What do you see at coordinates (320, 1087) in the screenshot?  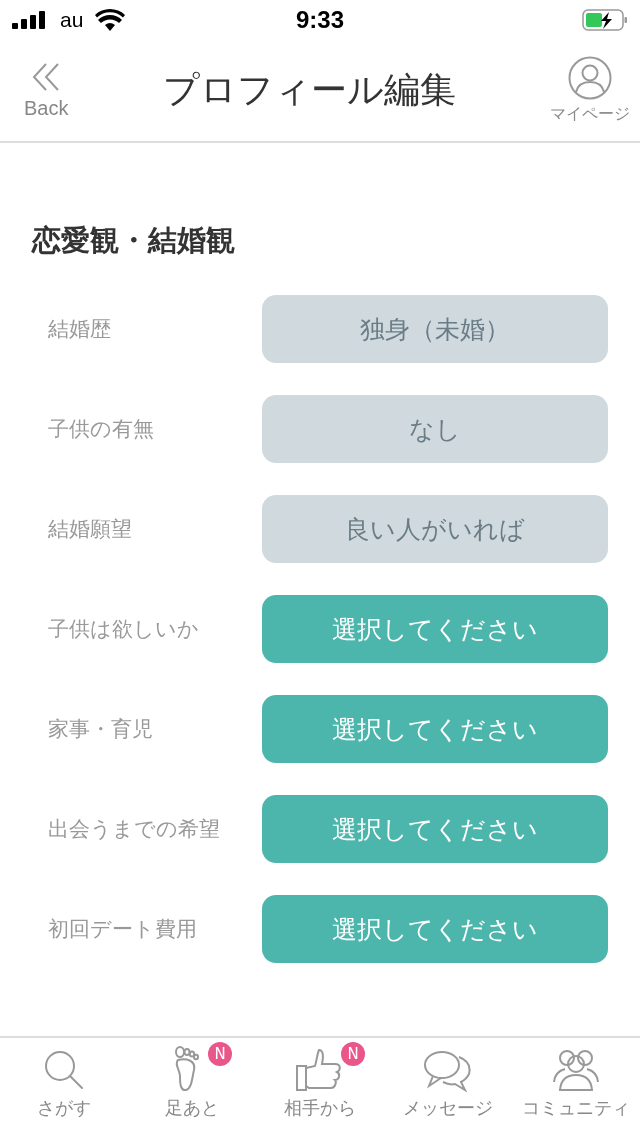 I see `tab-button: N 相手から` at bounding box center [320, 1087].